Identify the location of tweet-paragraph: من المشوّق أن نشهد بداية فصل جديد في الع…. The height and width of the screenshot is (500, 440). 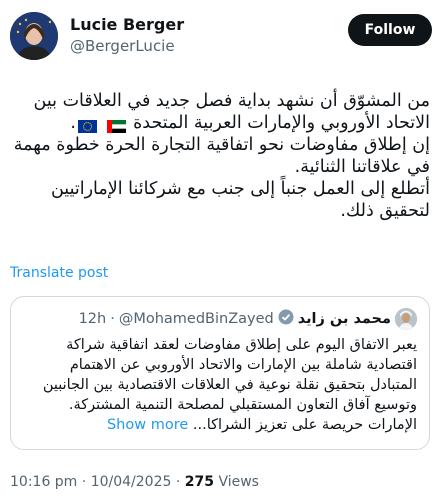
(231, 112).